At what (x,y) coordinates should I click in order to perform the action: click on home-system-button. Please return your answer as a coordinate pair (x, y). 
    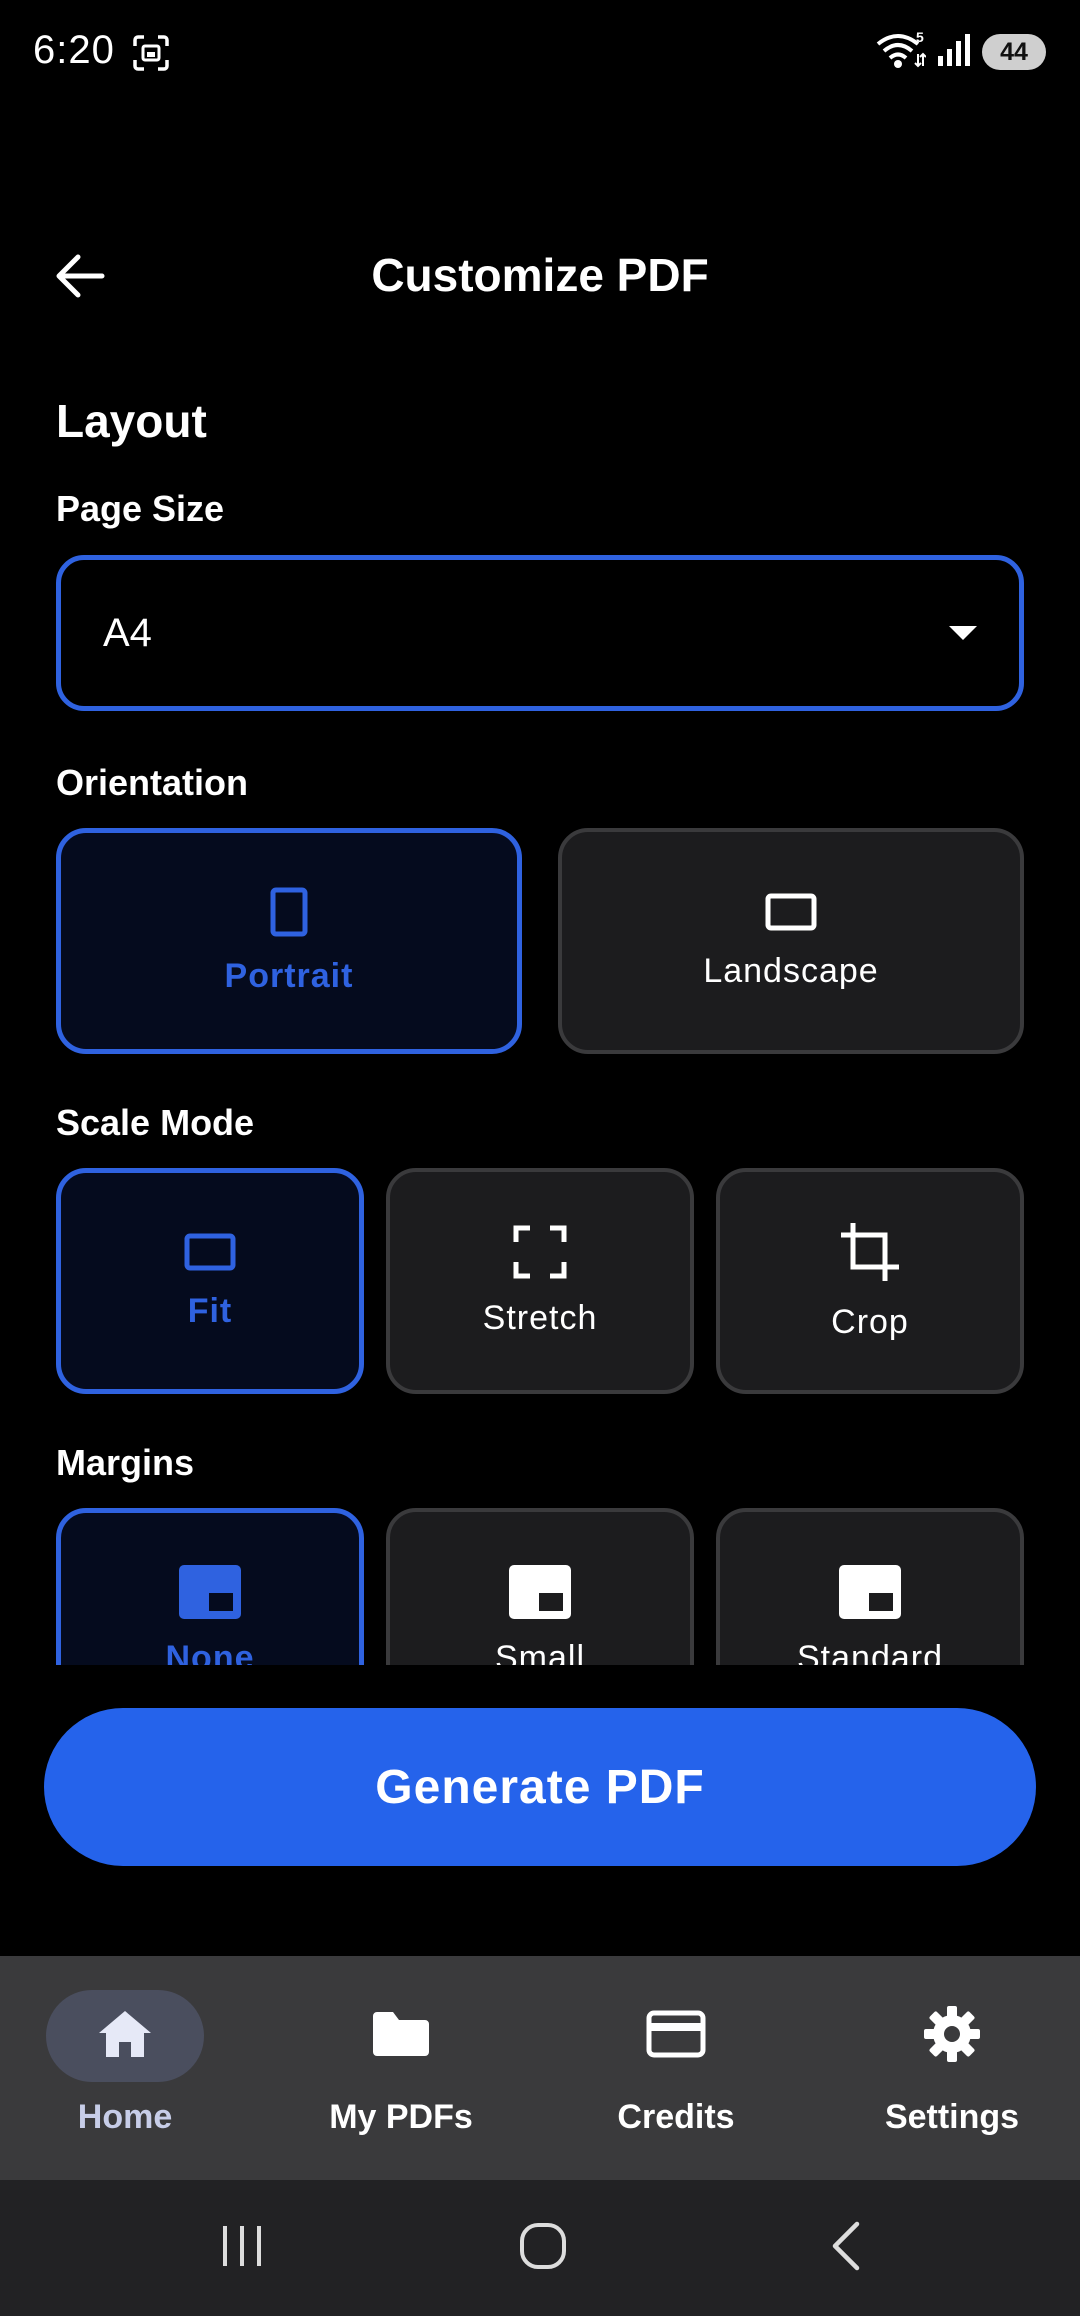
    Looking at the image, I should click on (543, 2248).